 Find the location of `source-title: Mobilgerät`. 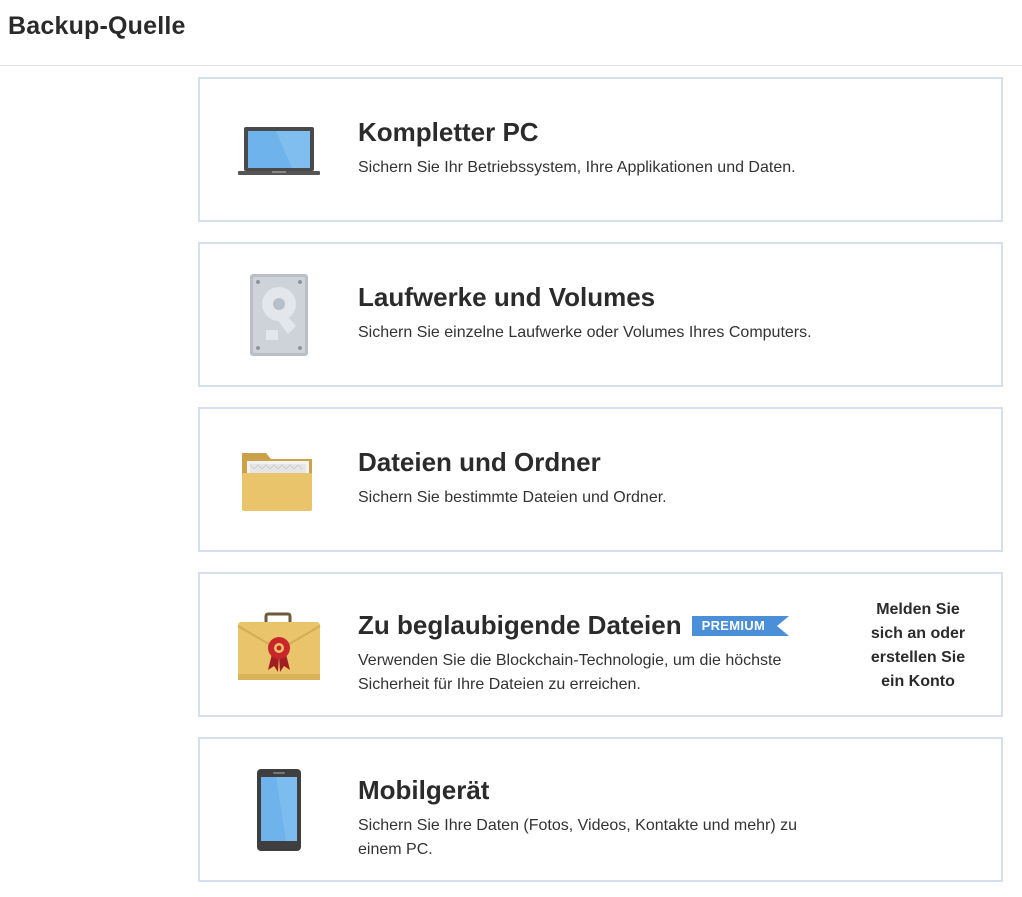

source-title: Mobilgerät is located at coordinates (424, 790).